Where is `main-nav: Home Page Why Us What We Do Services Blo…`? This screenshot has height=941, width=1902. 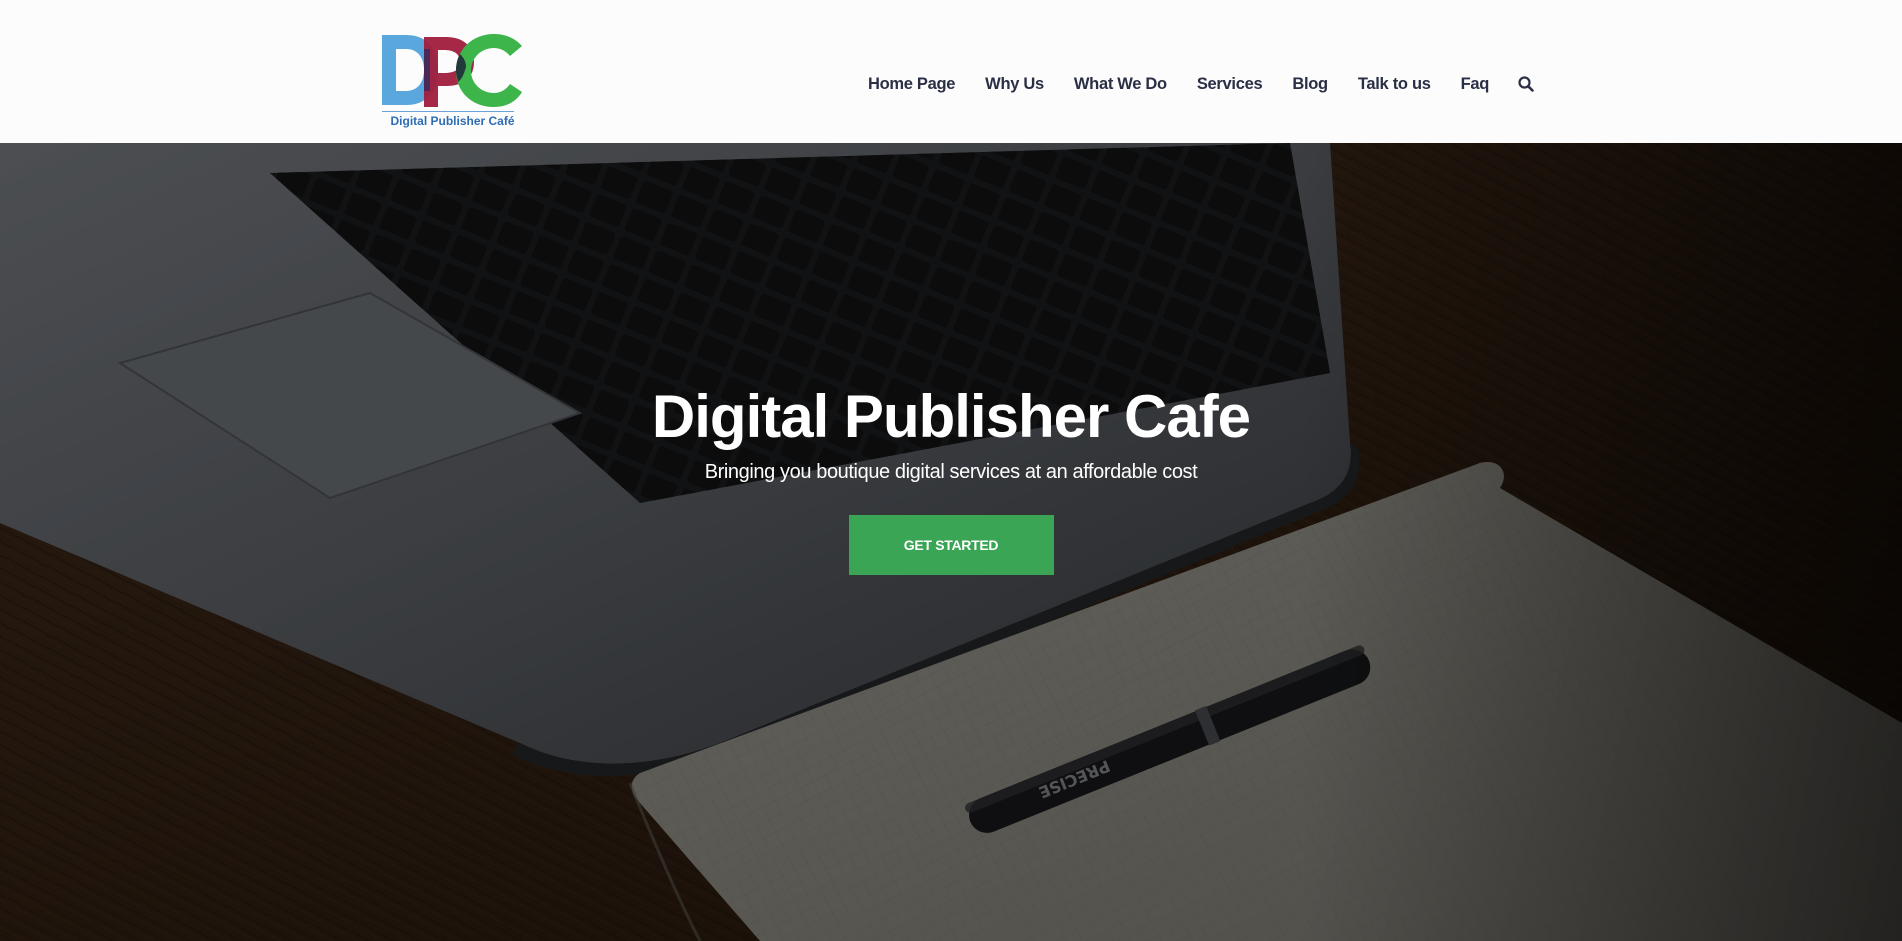 main-nav: Home Page Why Us What We Do Services Blo… is located at coordinates (1201, 84).